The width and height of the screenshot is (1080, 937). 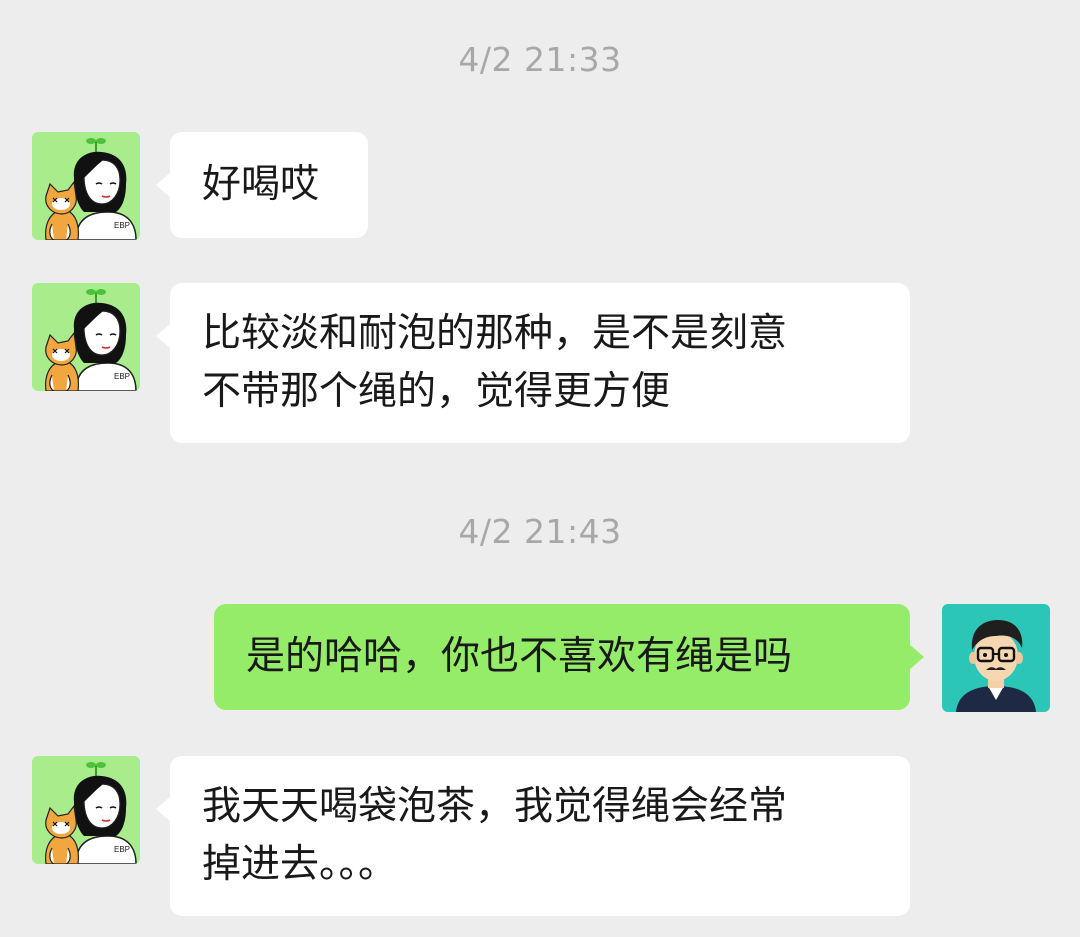 I want to click on timestamp: 4/2 21:43, so click(x=540, y=531).